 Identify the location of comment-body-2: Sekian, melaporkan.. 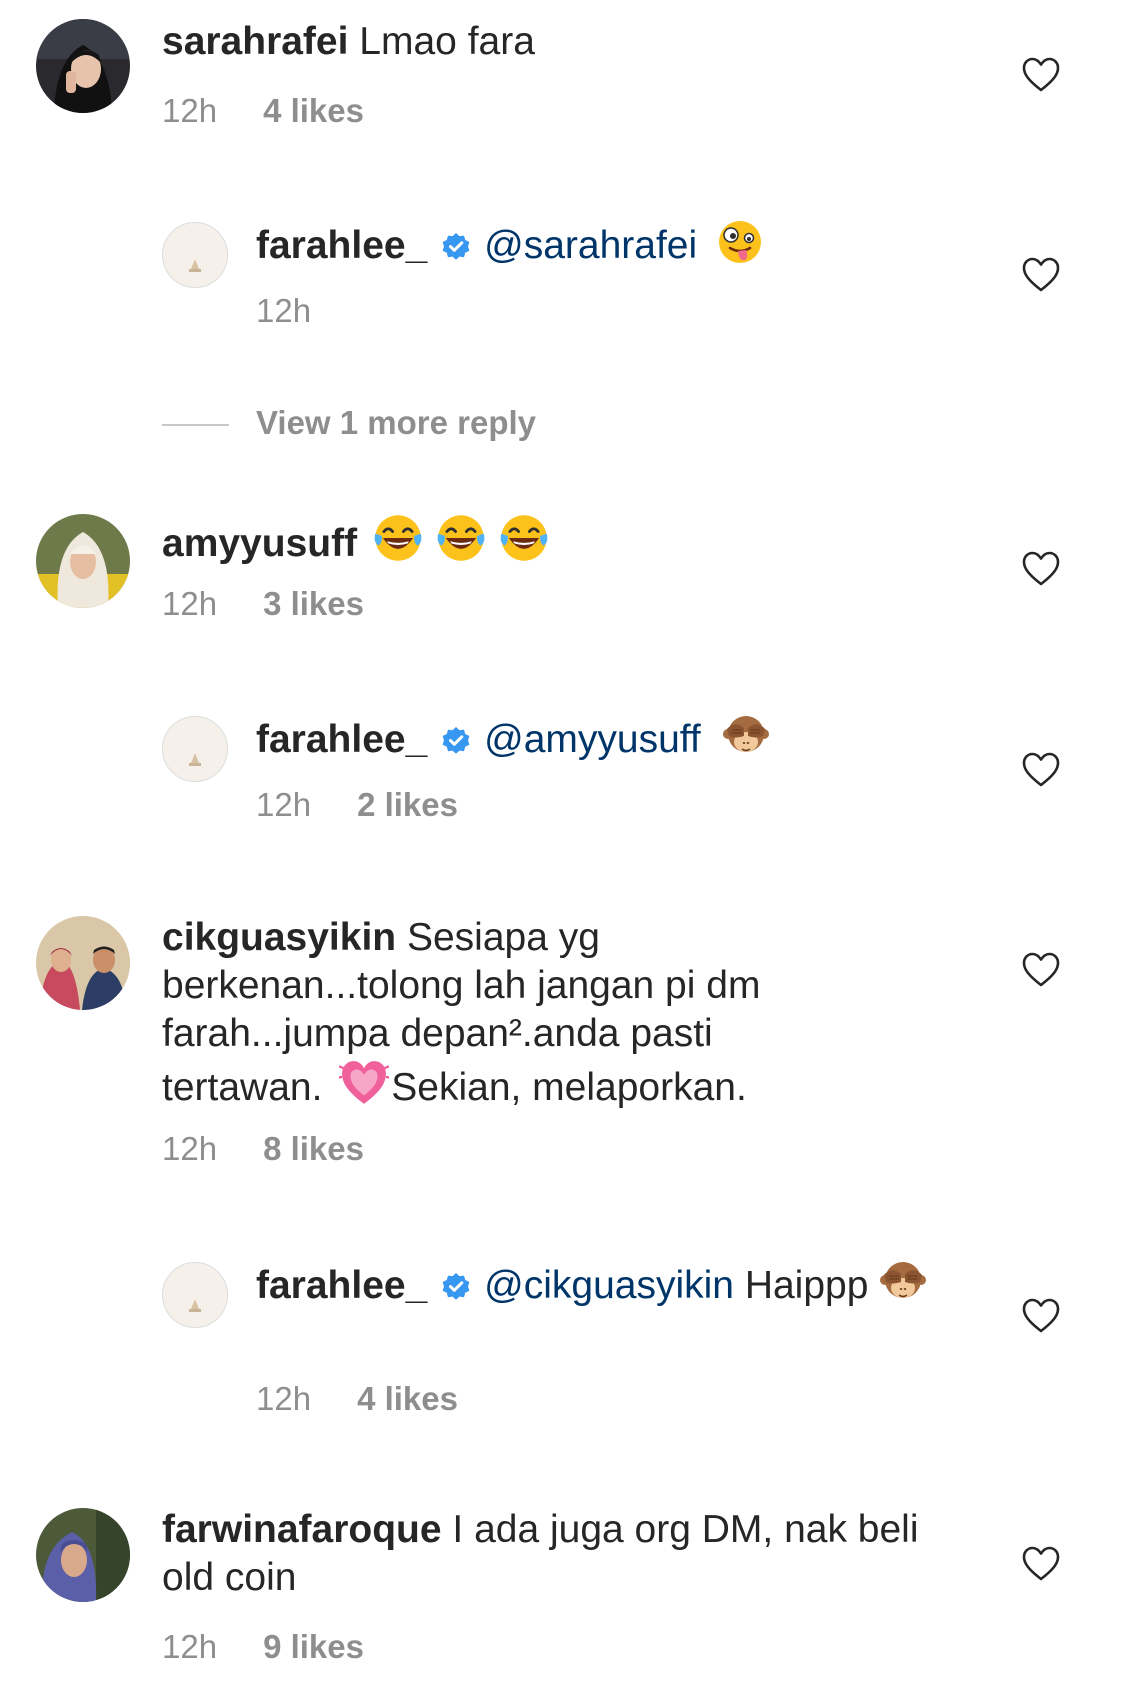
(569, 1087).